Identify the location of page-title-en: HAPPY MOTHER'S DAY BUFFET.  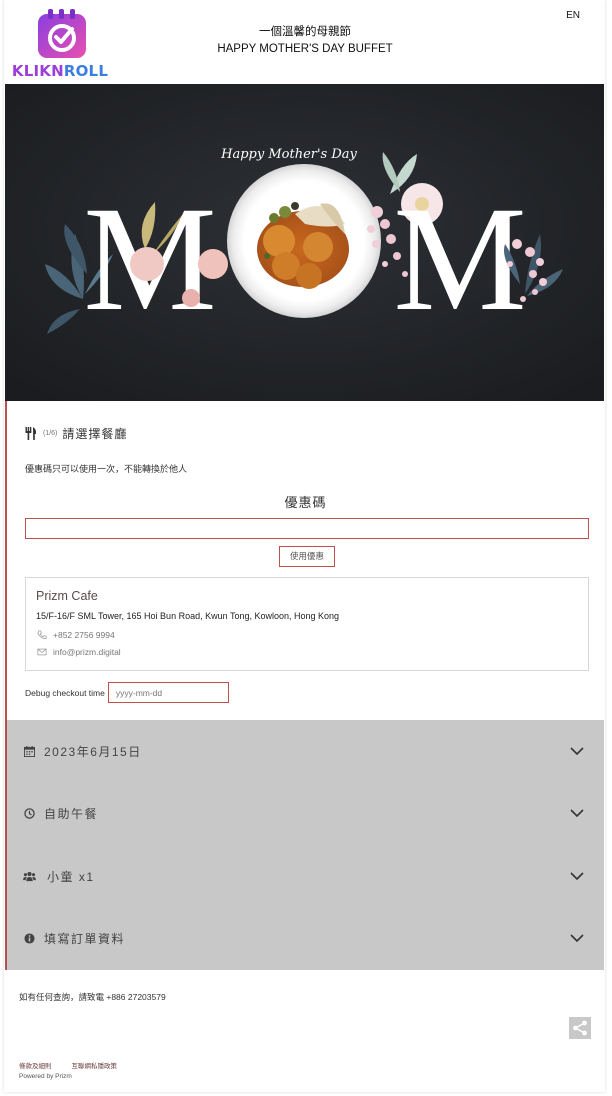
(305, 49).